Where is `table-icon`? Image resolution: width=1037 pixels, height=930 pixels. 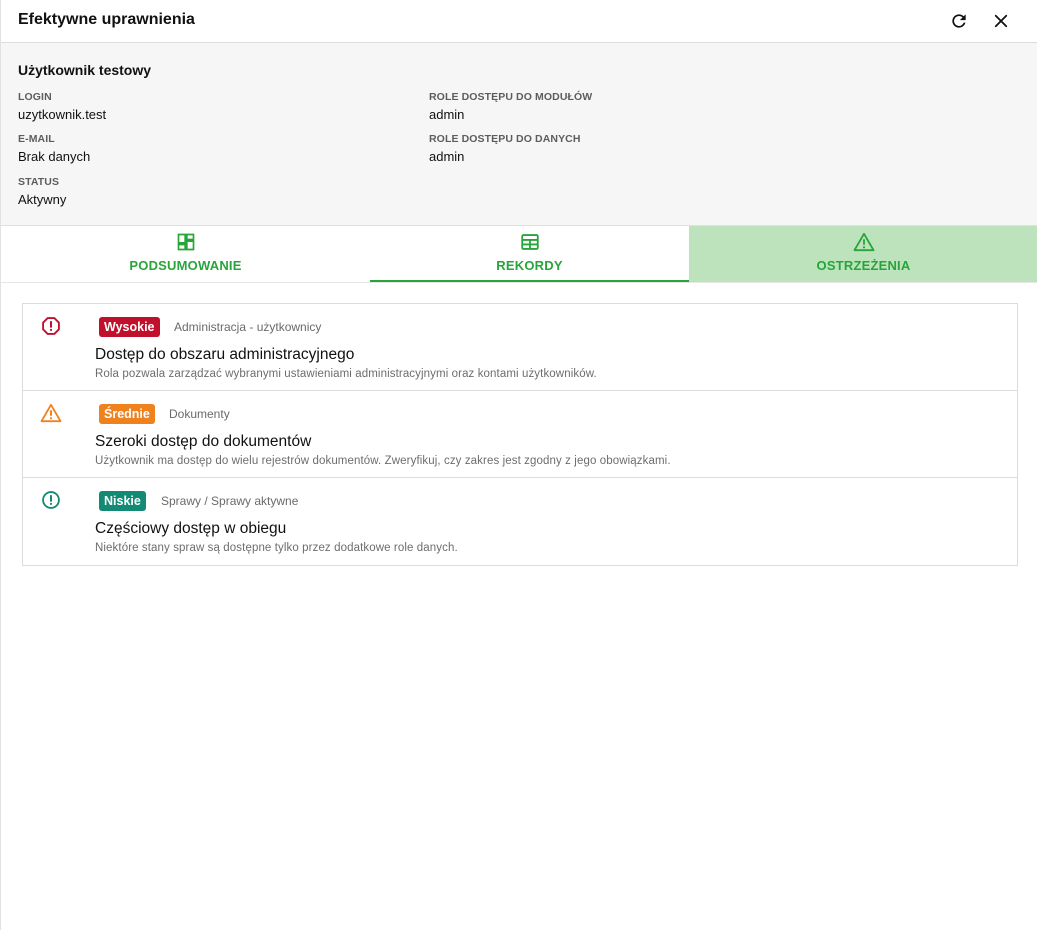
table-icon is located at coordinates (529, 242).